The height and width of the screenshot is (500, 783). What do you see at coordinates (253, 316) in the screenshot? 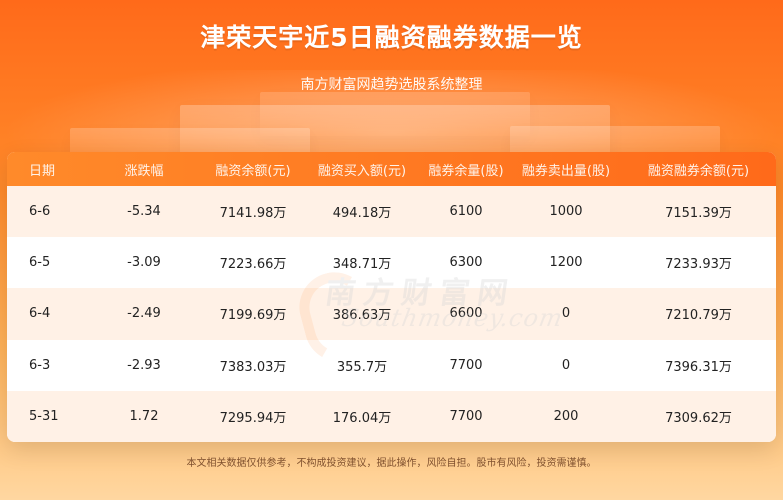
I see `cell-margin-balance: 7199.69万` at bounding box center [253, 316].